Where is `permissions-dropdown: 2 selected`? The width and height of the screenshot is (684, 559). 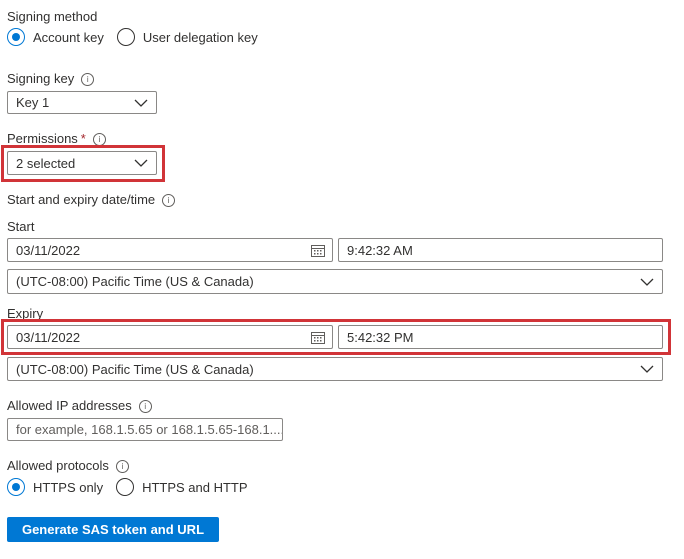 permissions-dropdown: 2 selected is located at coordinates (82, 163).